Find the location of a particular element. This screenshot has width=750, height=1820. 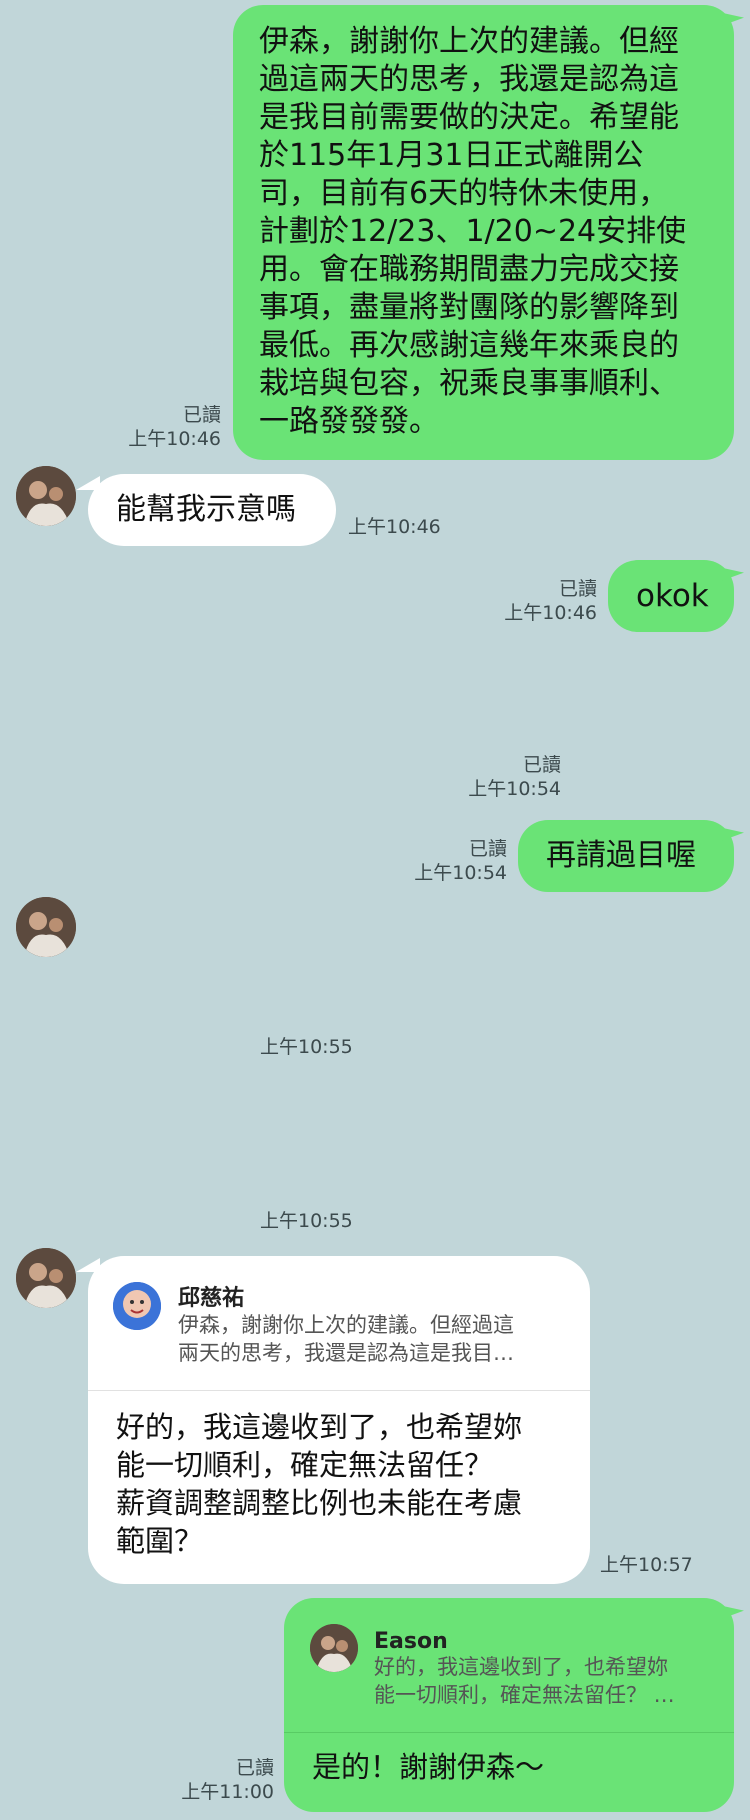

message-text: 能幫我示意嗎 is located at coordinates (206, 509).